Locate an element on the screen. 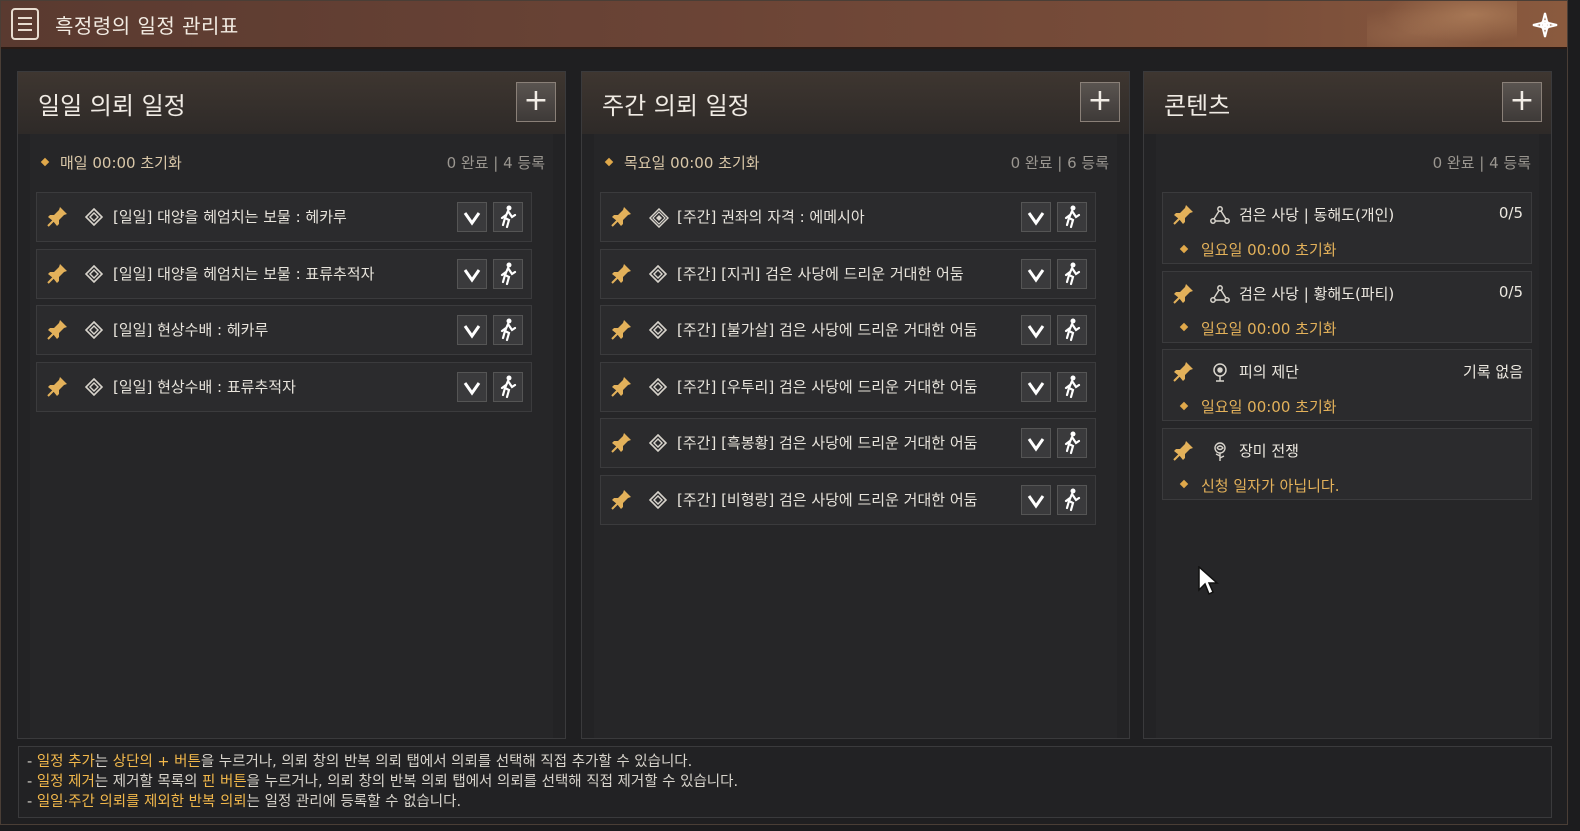 The height and width of the screenshot is (831, 1580). weekly-reset-text: 목요일 00:00 초기화 is located at coordinates (692, 163).